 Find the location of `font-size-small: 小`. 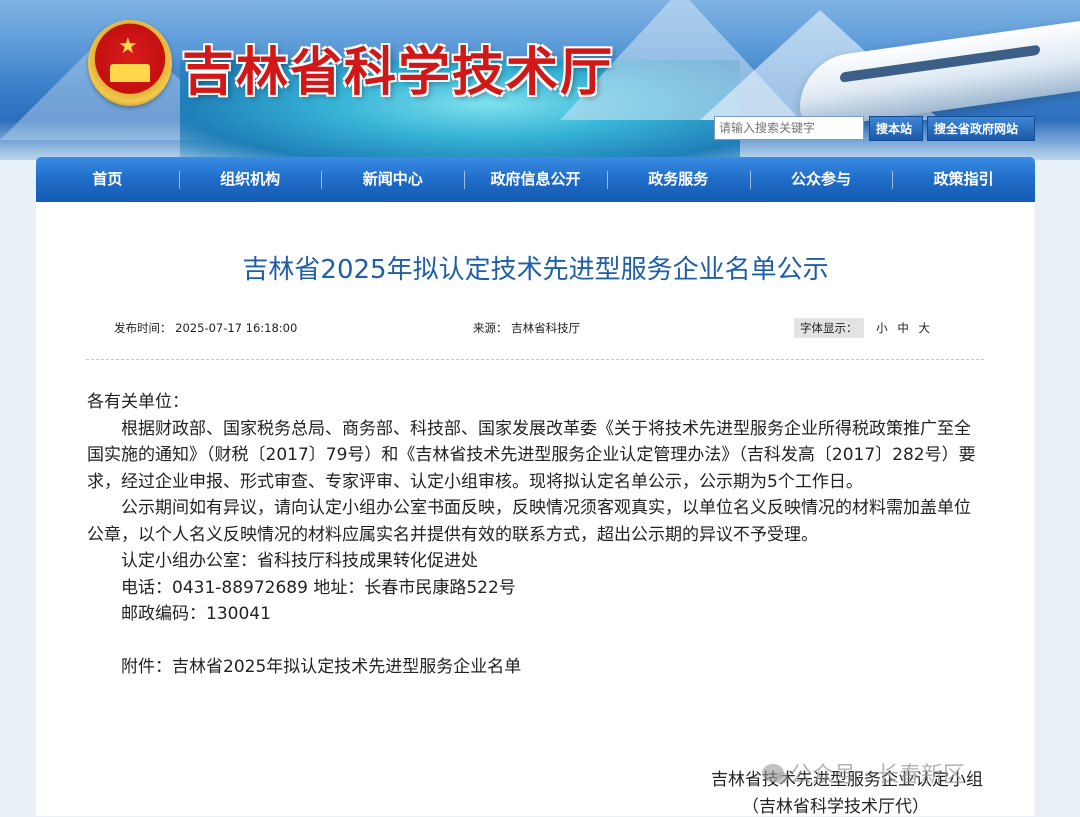

font-size-small: 小 is located at coordinates (882, 328).